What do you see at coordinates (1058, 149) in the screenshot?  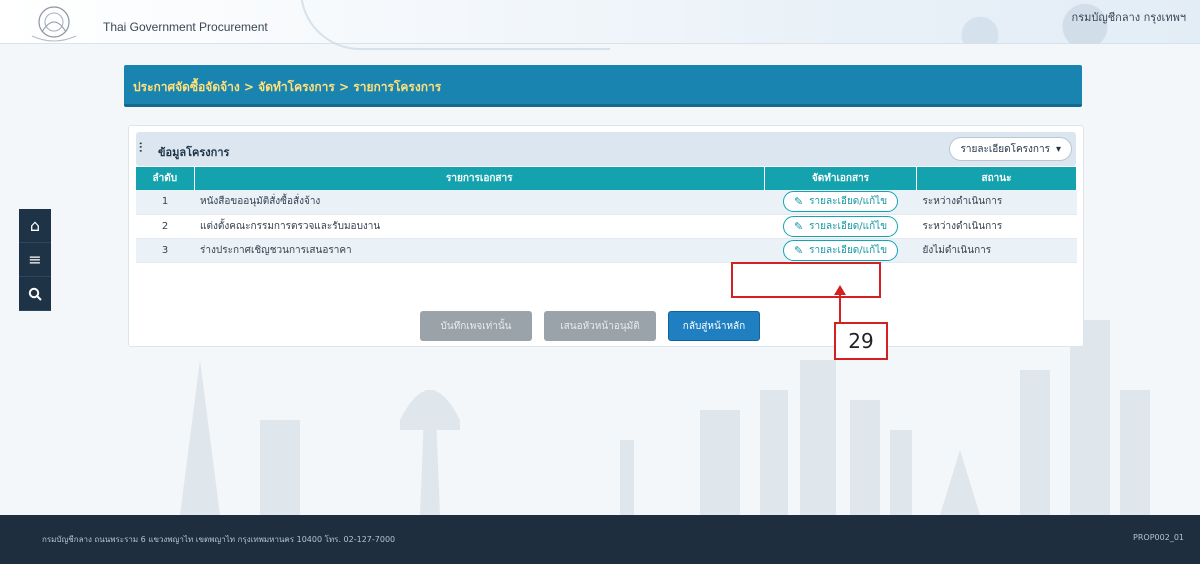 I see `caret-down-icon: ▾` at bounding box center [1058, 149].